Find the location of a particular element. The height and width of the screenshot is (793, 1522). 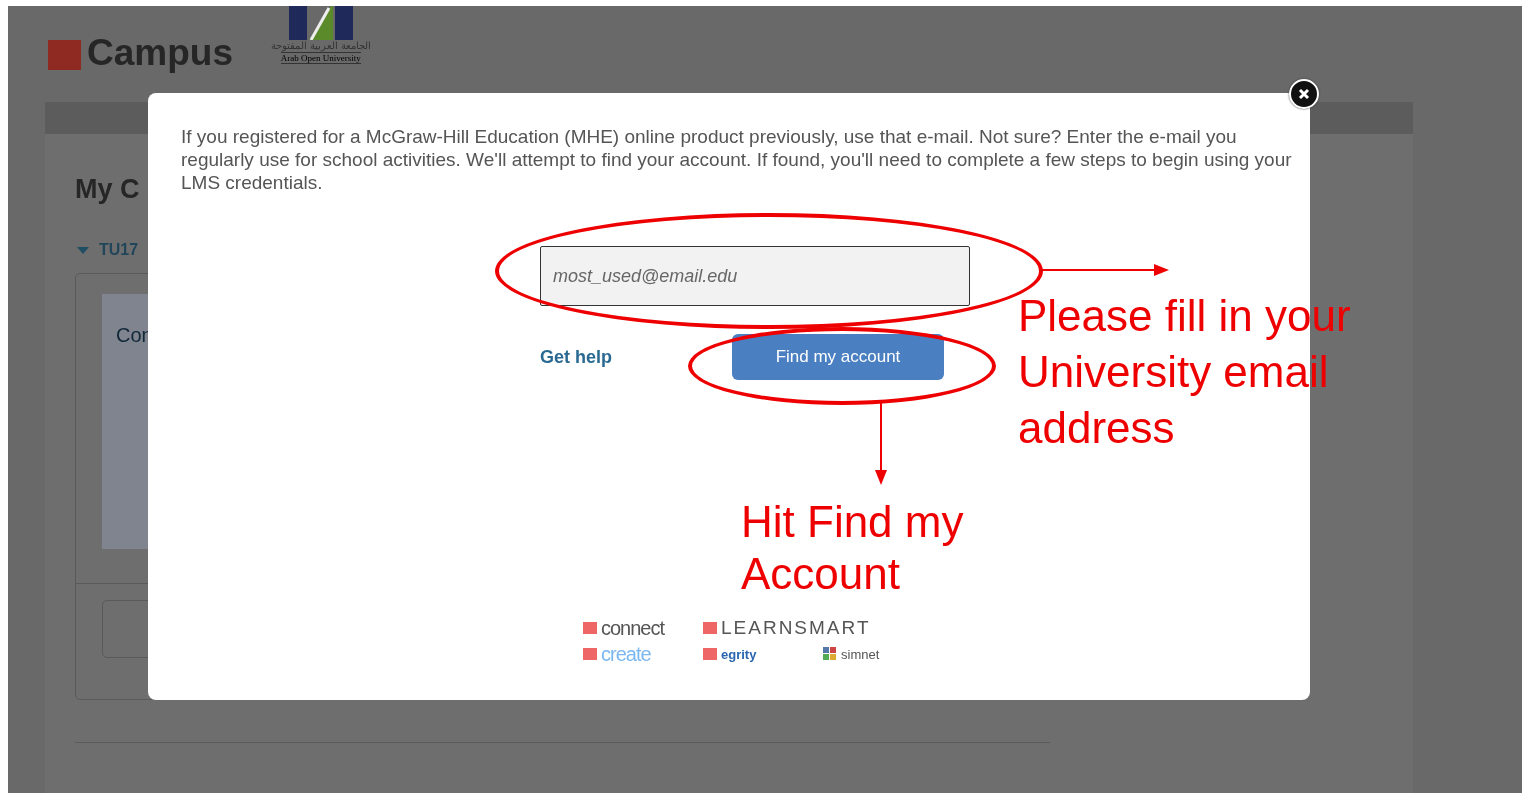

product-logo-text: LEARNSMART is located at coordinates (796, 628).